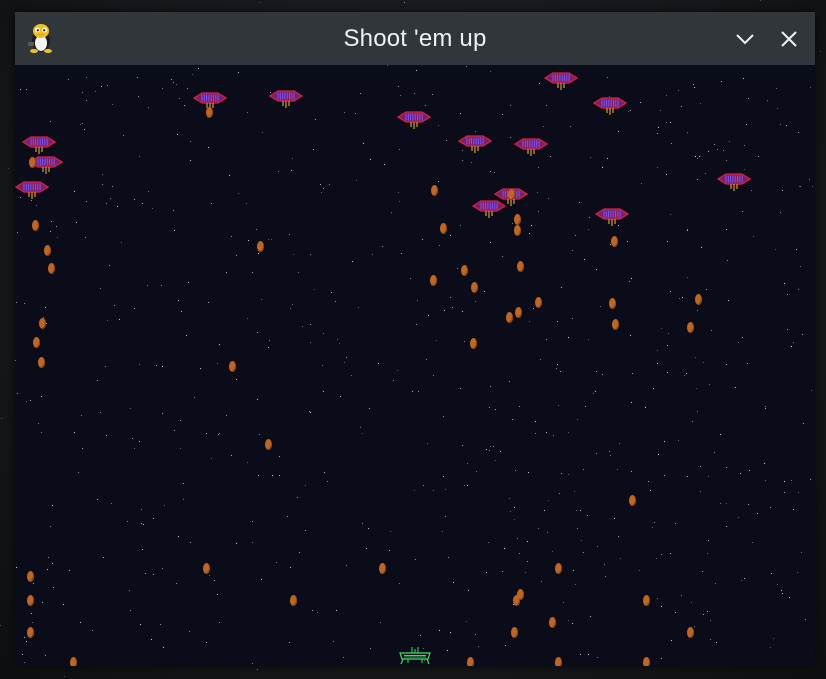 The image size is (826, 679). Describe the element at coordinates (286, 99) in the screenshot. I see `enemy-ship` at that location.